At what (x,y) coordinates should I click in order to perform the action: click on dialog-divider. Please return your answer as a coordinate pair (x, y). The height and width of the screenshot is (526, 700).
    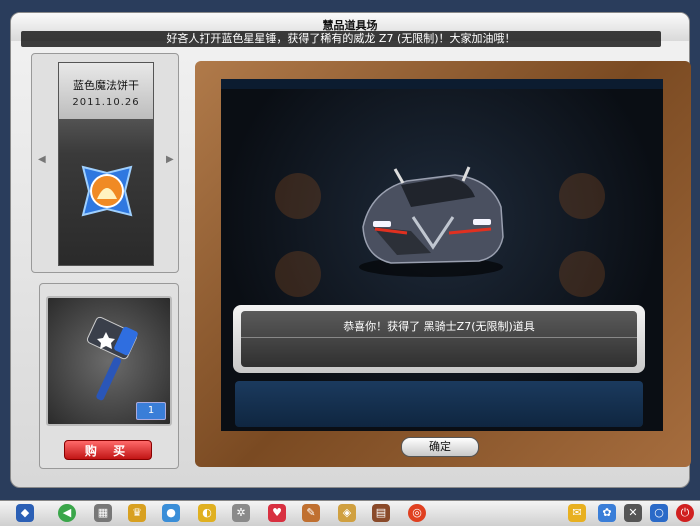
    Looking at the image, I should click on (439, 337).